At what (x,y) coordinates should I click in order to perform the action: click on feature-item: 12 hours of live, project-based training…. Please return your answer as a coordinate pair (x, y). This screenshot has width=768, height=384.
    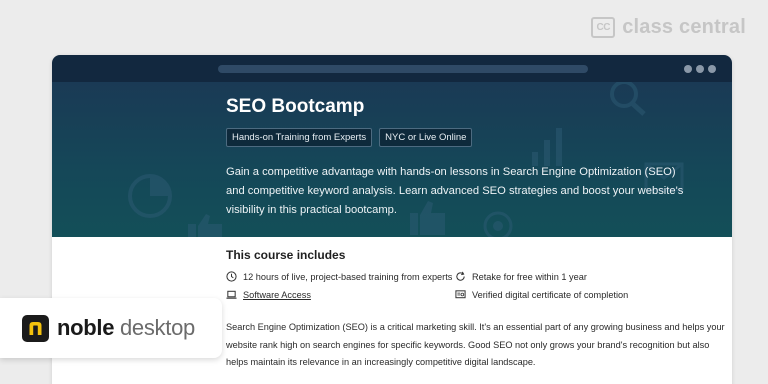
    Looking at the image, I should click on (340, 276).